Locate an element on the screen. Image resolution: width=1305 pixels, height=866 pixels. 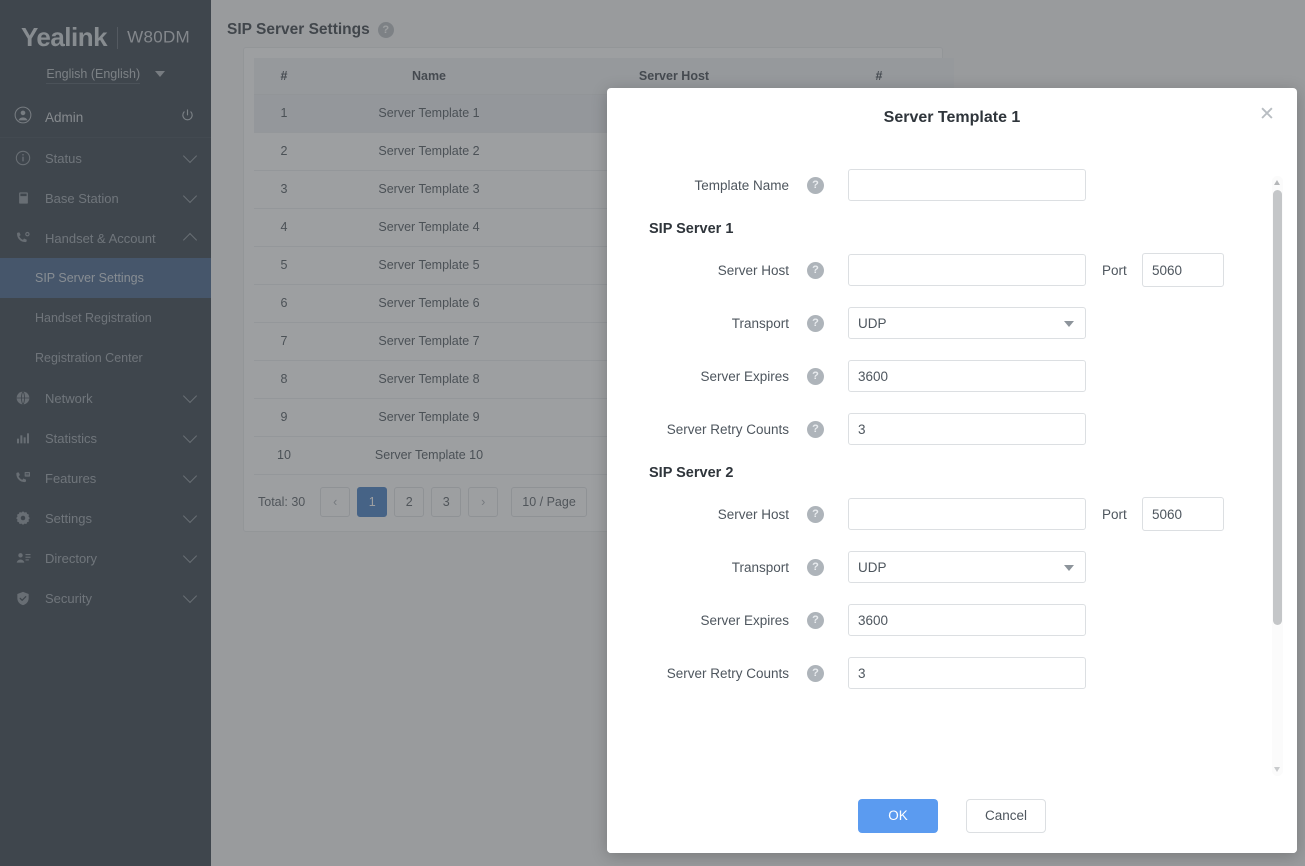
dialog-title: Server Template 1 is located at coordinates (952, 117).